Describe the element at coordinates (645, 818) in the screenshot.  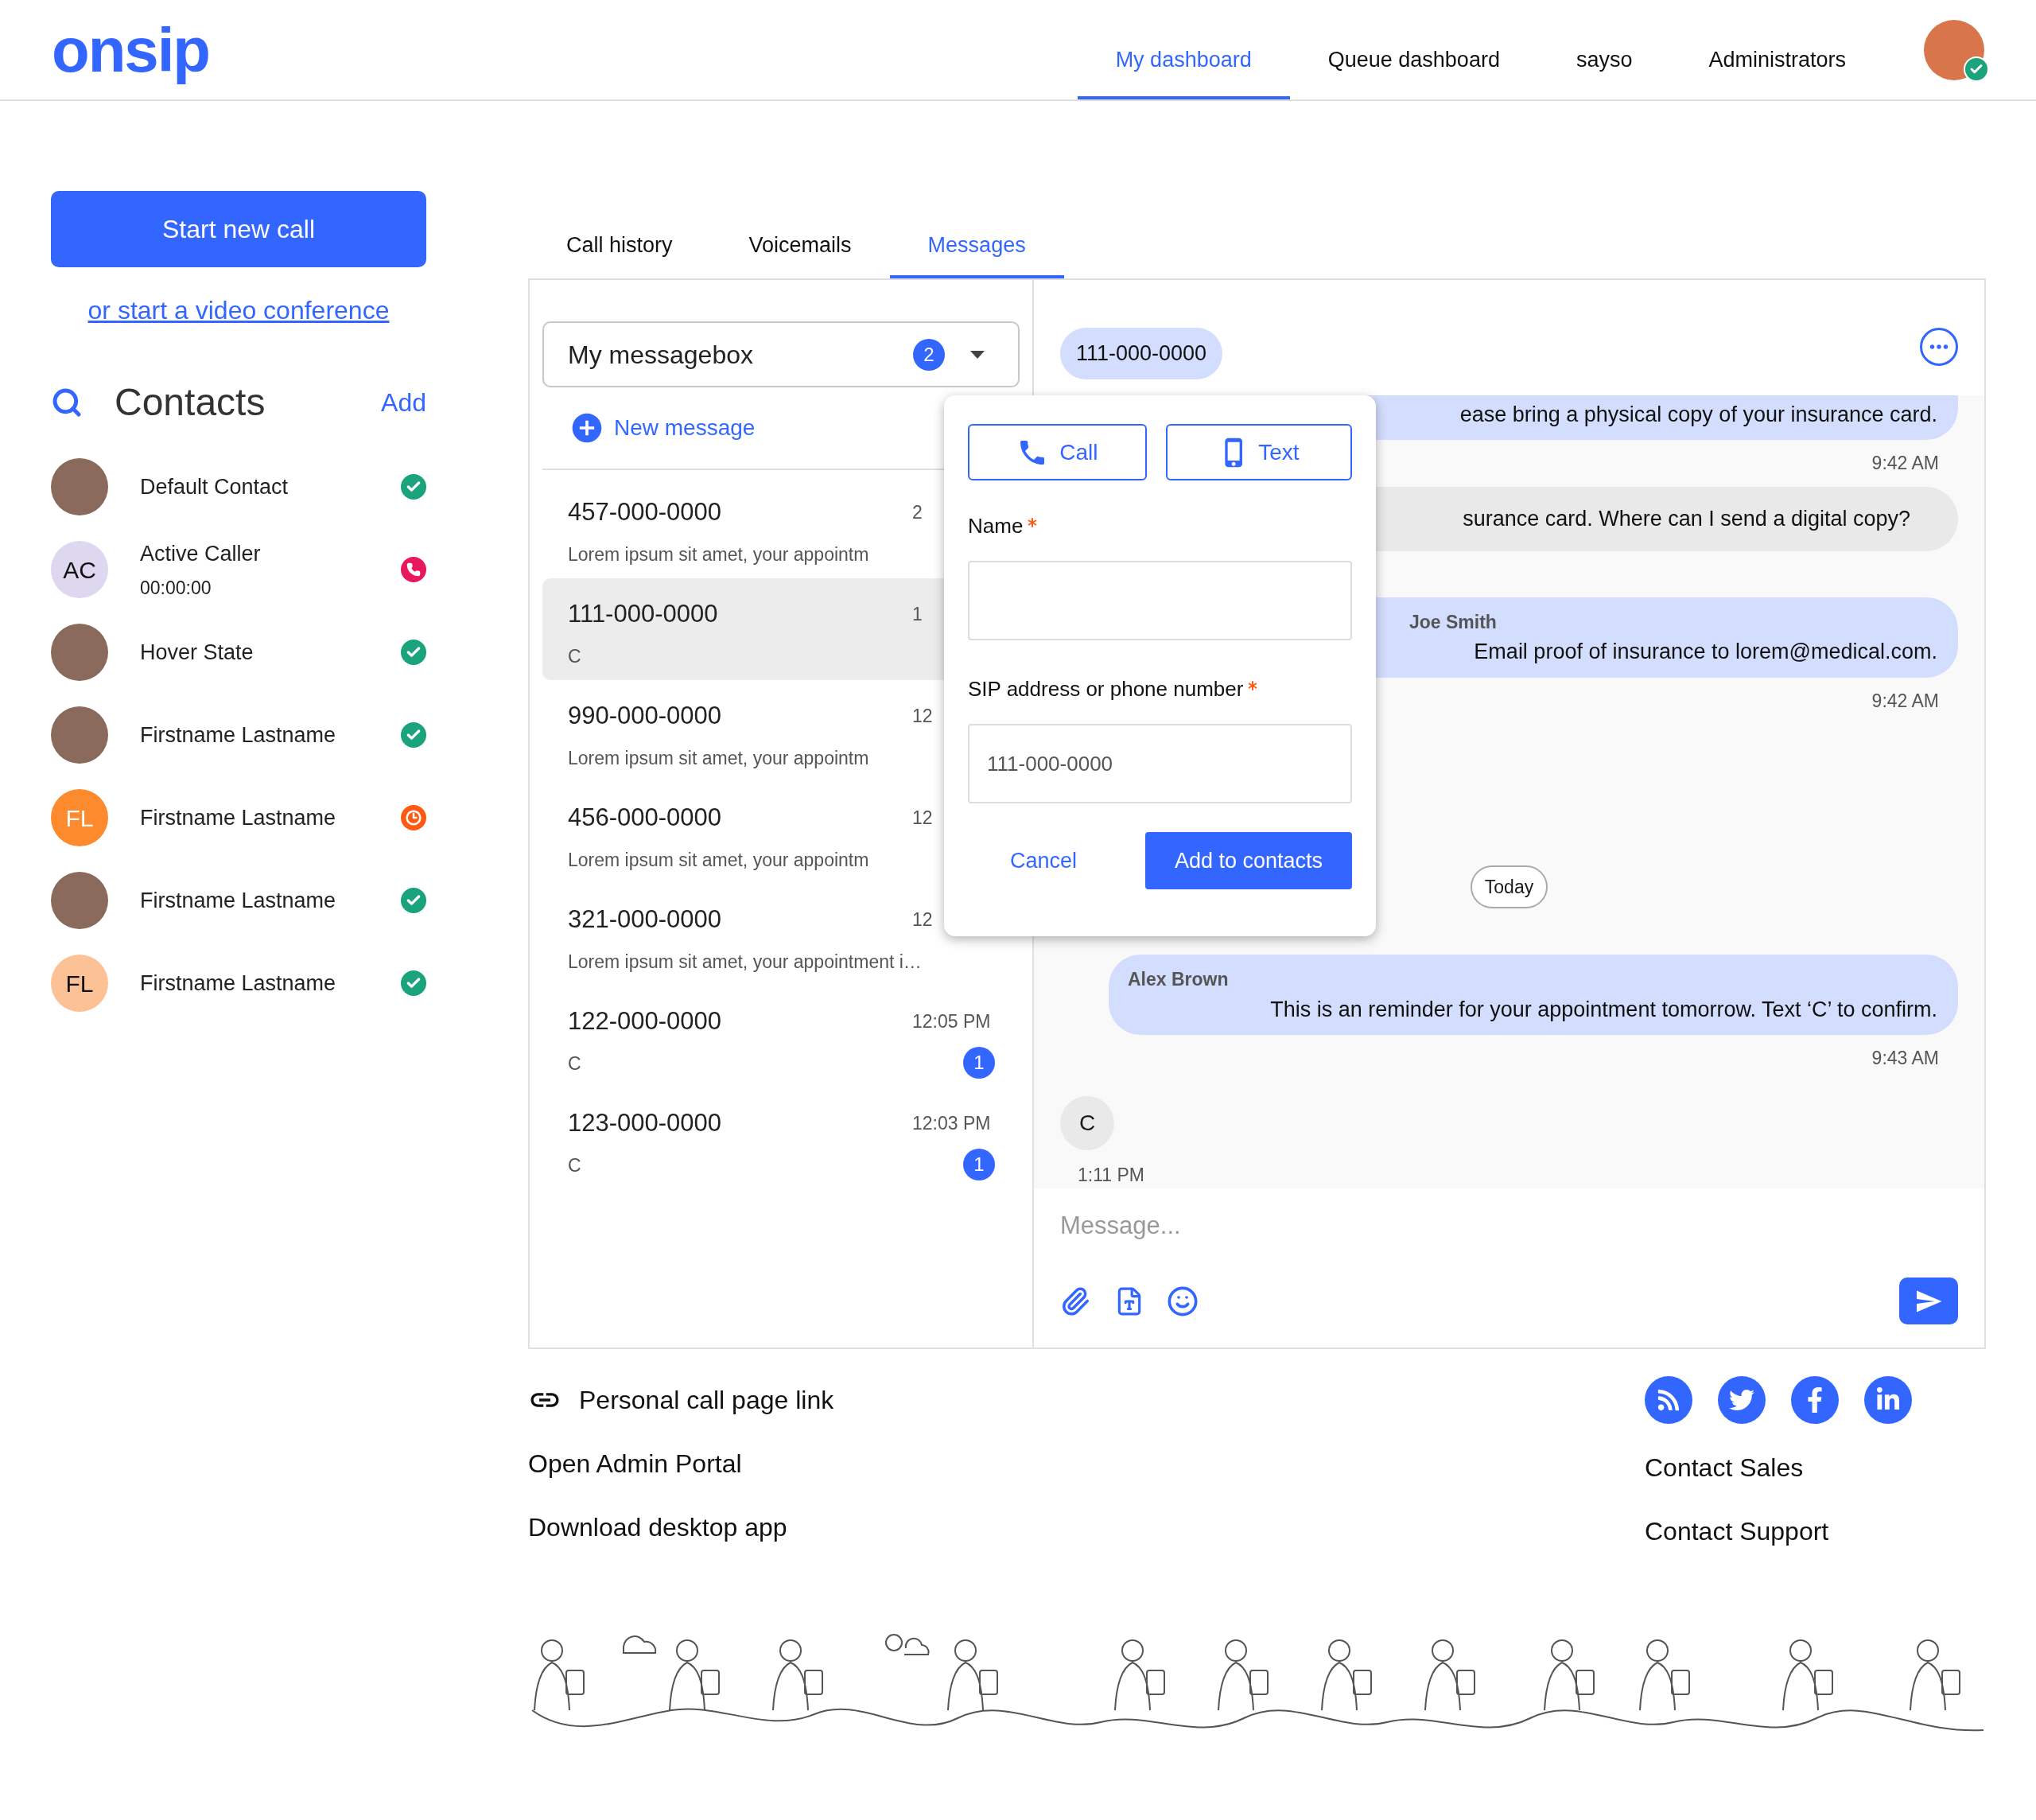
I see `thread-number: 456-000-0000` at that location.